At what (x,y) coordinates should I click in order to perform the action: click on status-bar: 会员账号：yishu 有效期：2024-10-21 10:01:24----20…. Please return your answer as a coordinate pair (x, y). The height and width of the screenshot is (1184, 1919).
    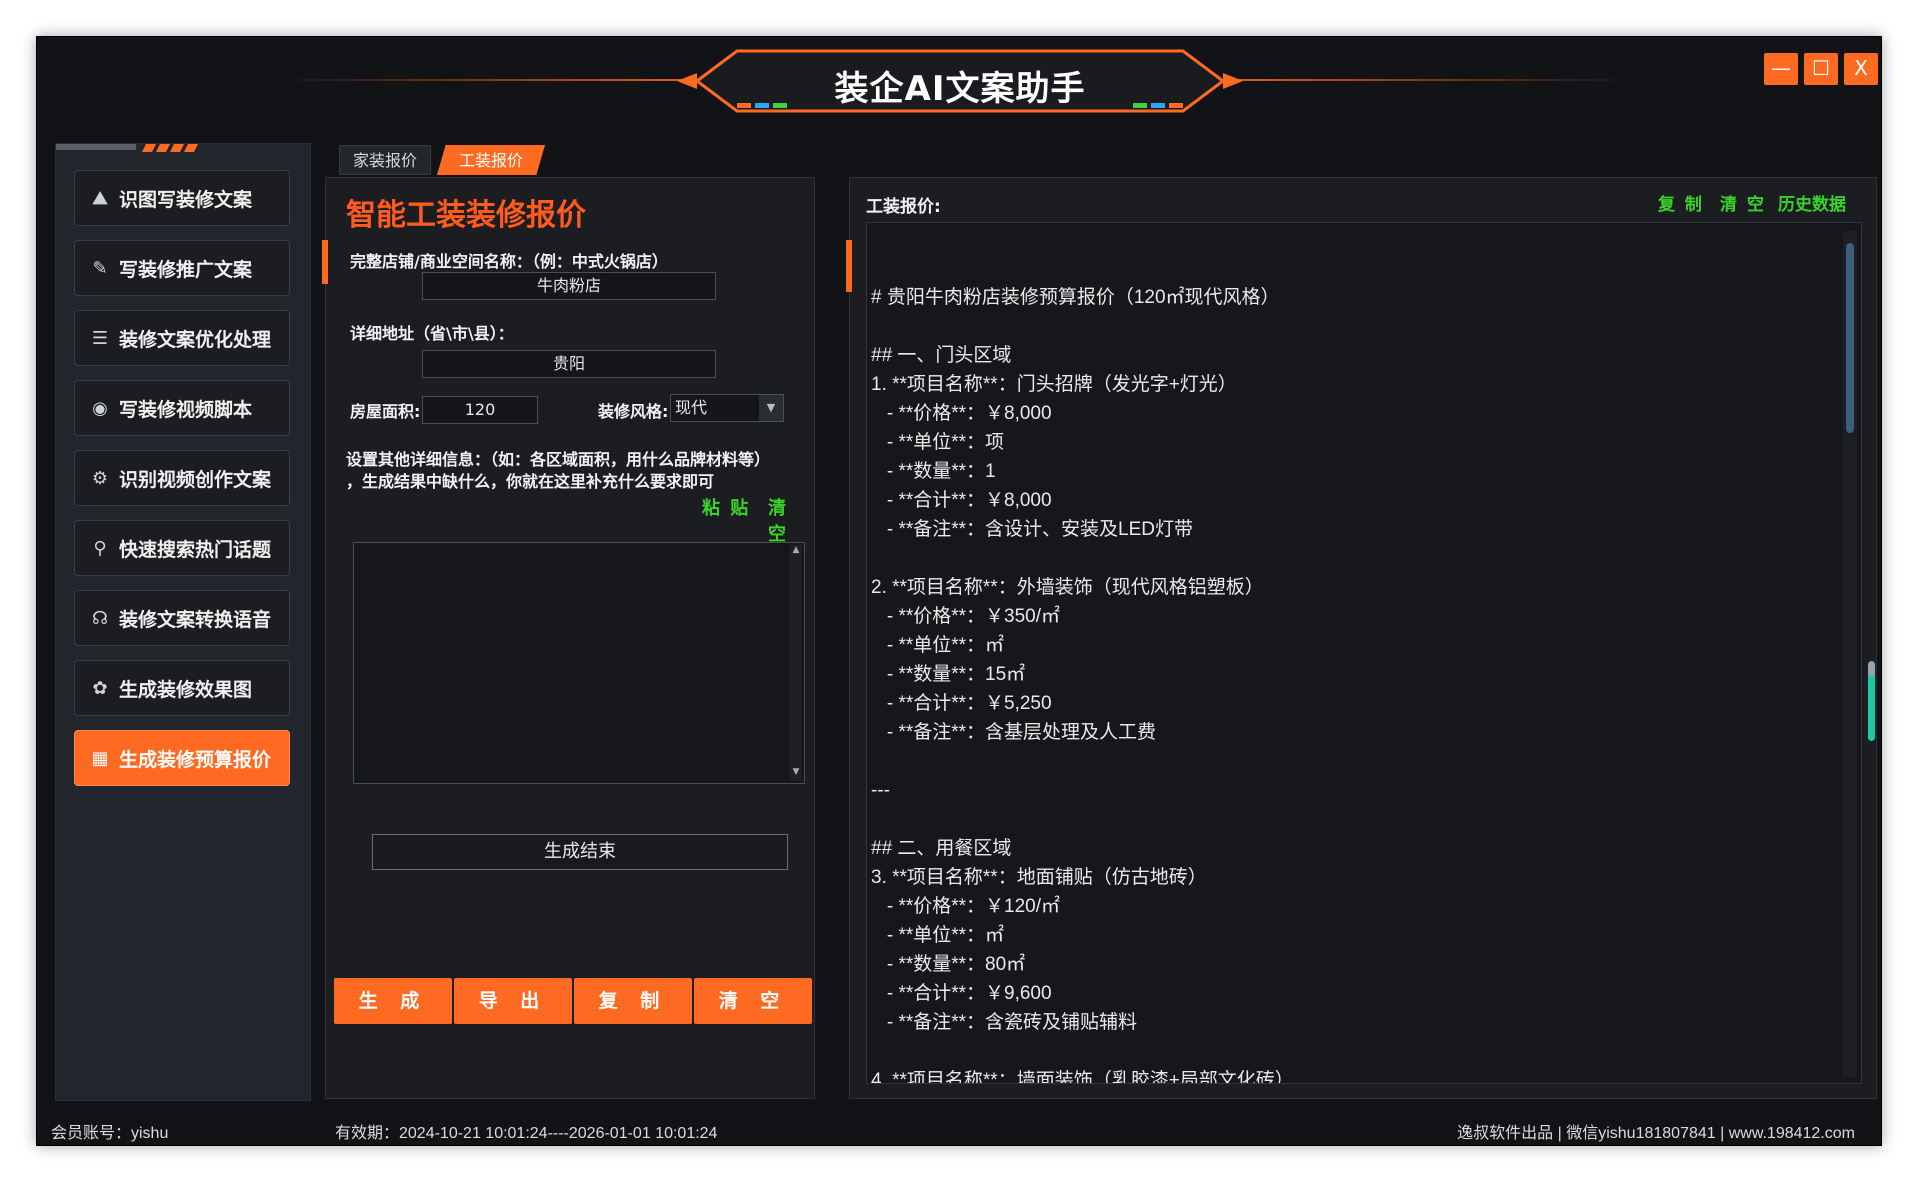
    Looking at the image, I should click on (959, 1128).